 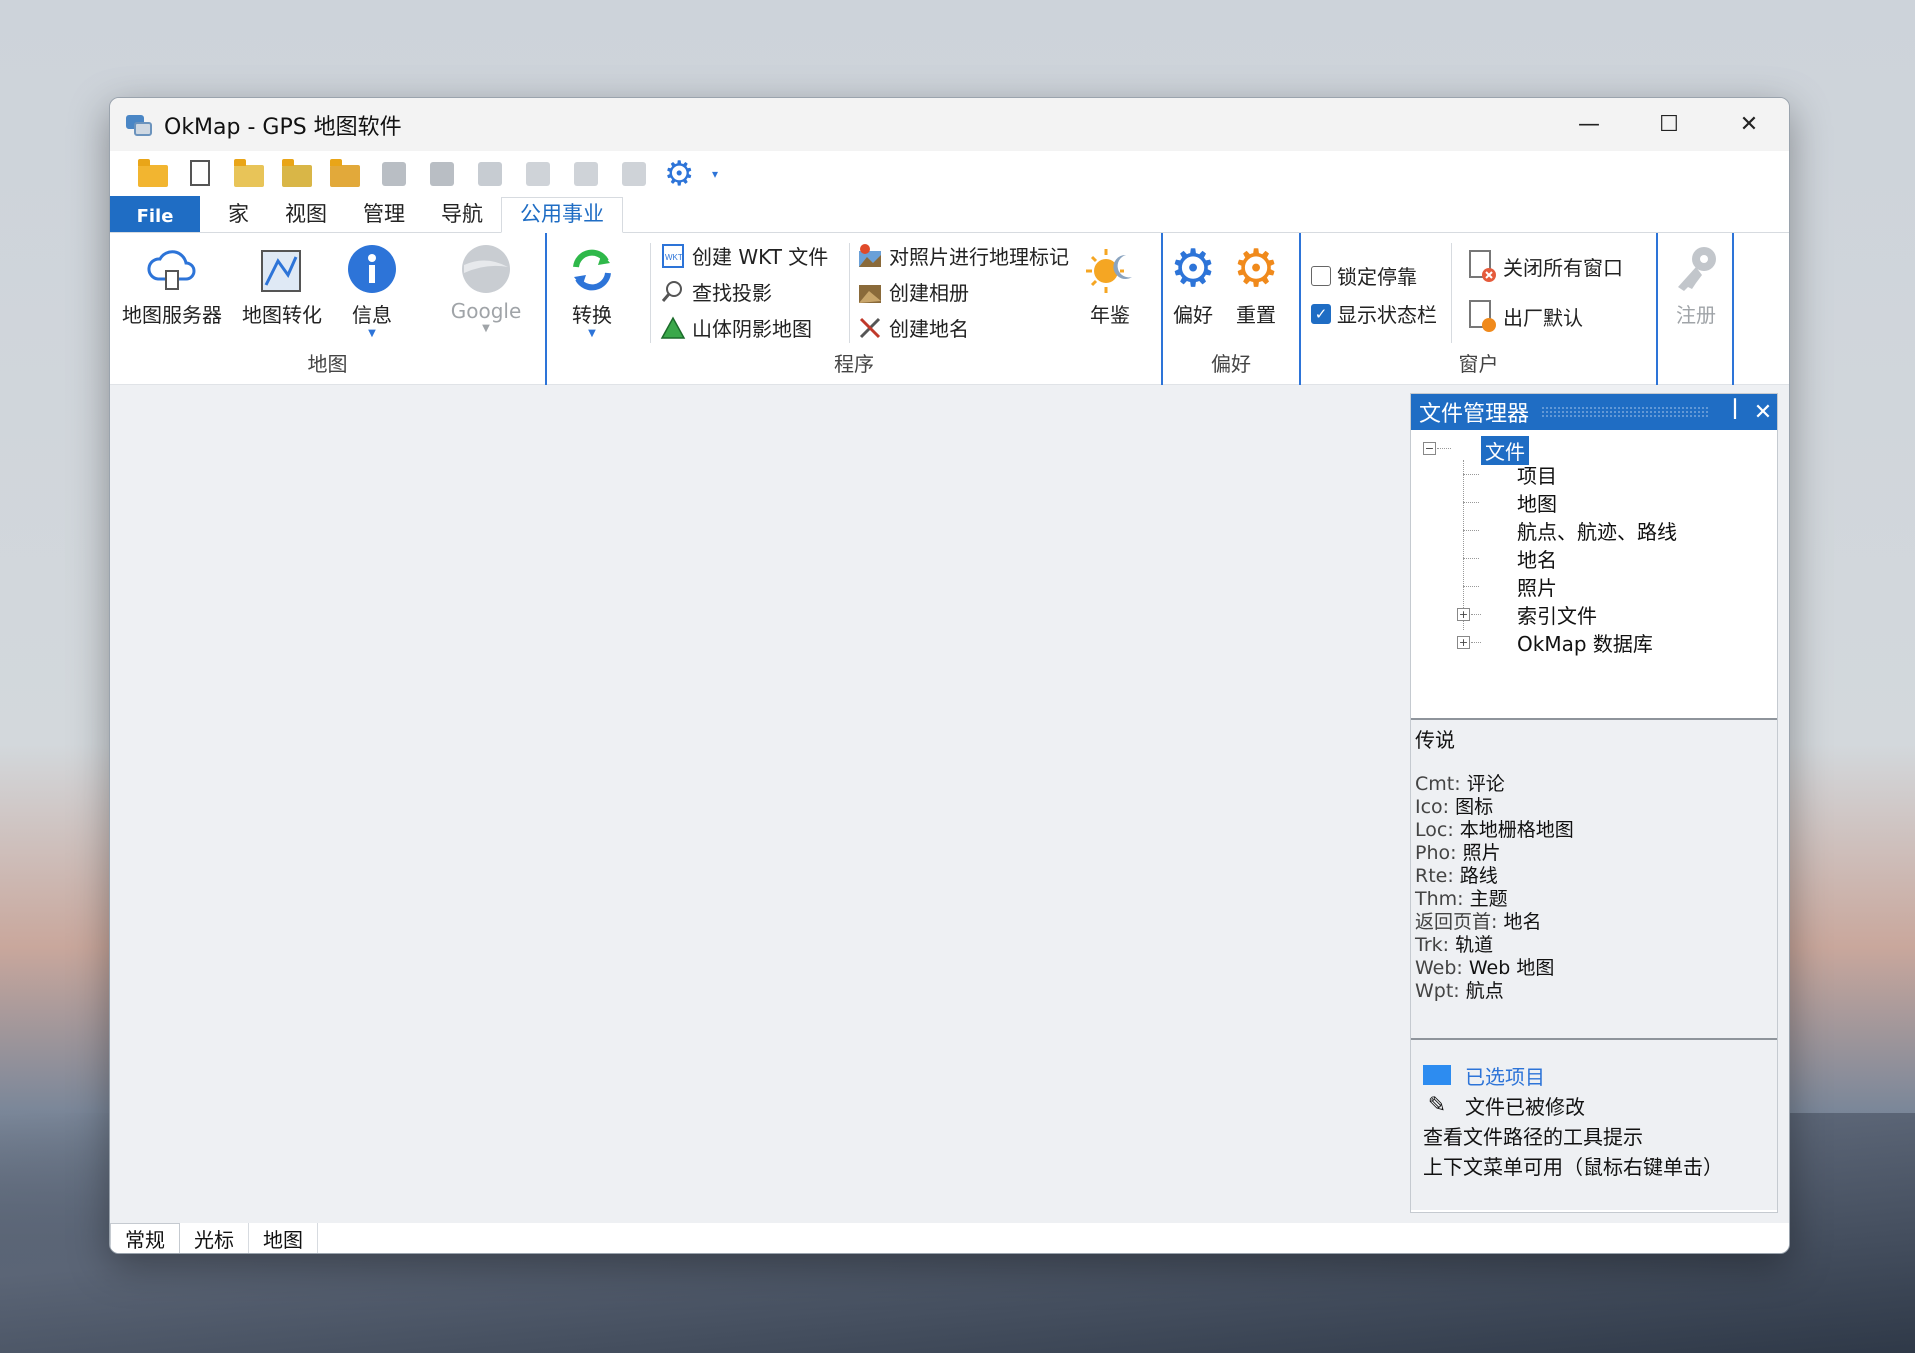 What do you see at coordinates (489, 174) in the screenshot?
I see `gps-tools-icon` at bounding box center [489, 174].